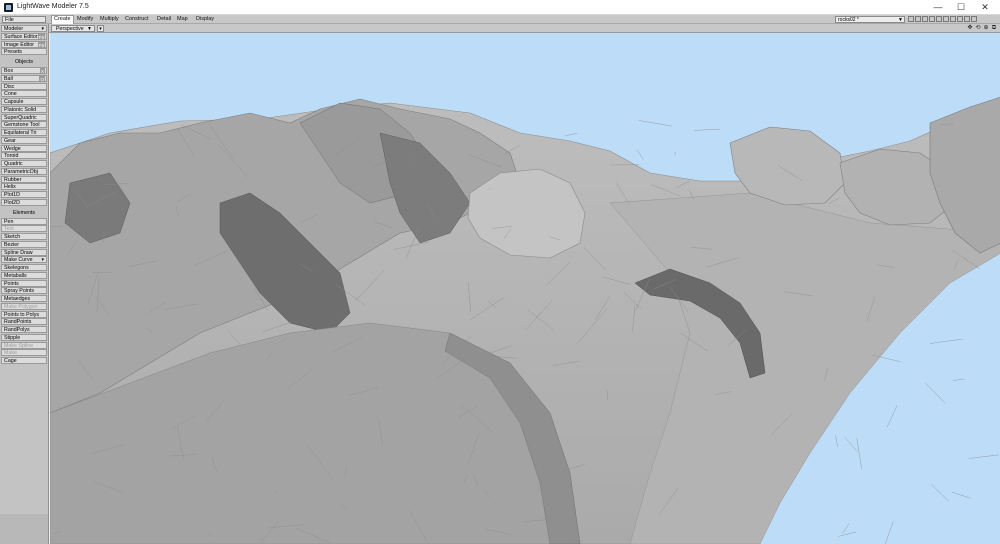 The width and height of the screenshot is (1000, 544). What do you see at coordinates (109, 19) in the screenshot?
I see `tab-multiply: Multiply` at bounding box center [109, 19].